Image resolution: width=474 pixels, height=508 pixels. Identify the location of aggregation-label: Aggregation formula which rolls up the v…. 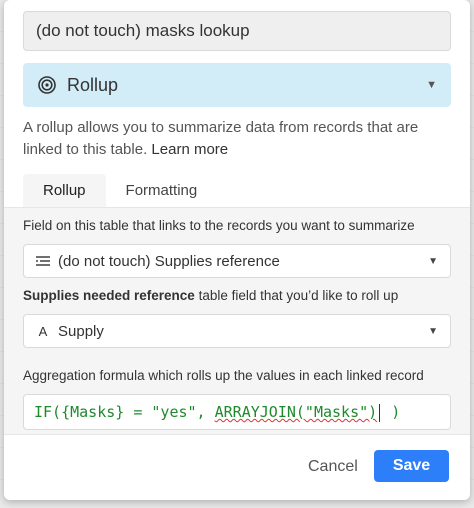
(223, 375).